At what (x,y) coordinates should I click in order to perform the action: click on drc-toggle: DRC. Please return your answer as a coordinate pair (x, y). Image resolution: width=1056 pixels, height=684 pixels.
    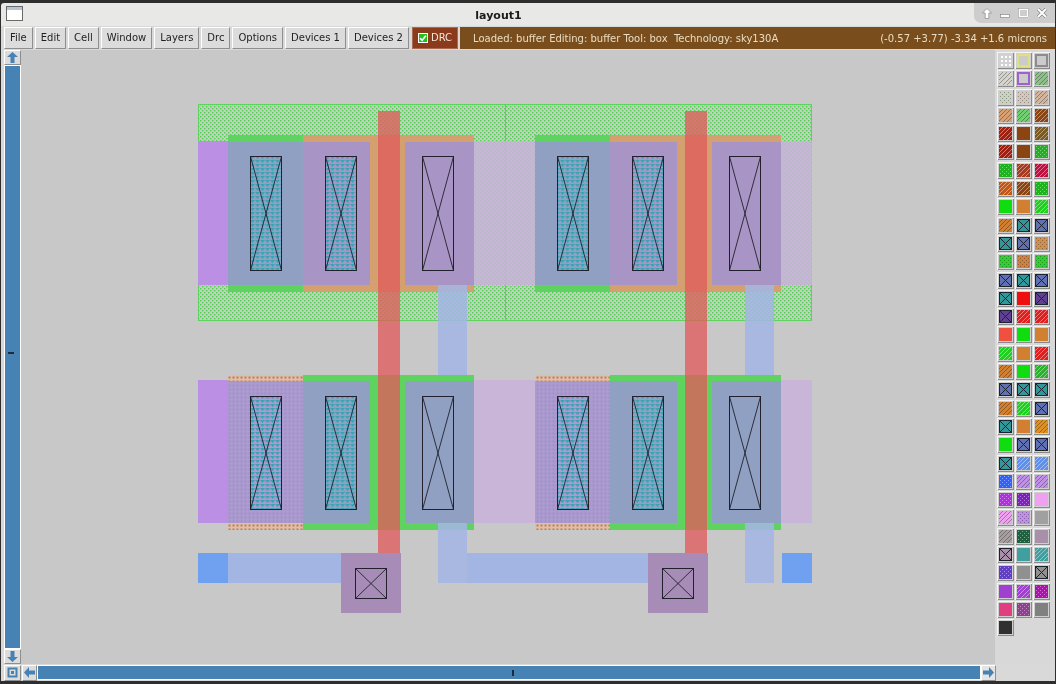
    Looking at the image, I should click on (435, 38).